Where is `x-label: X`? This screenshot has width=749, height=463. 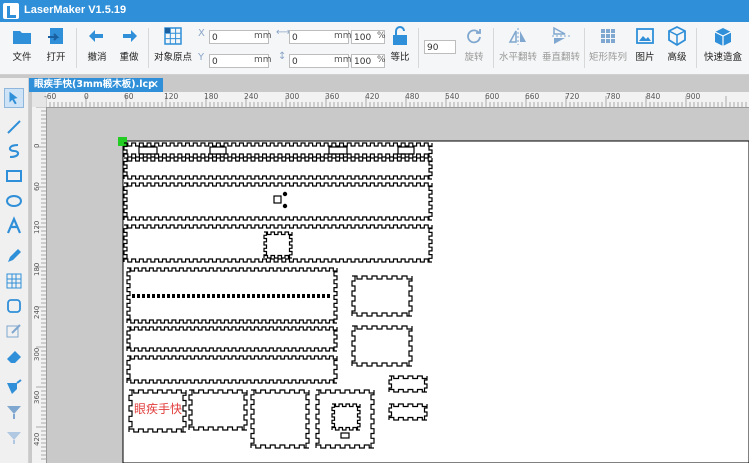 x-label: X is located at coordinates (201, 33).